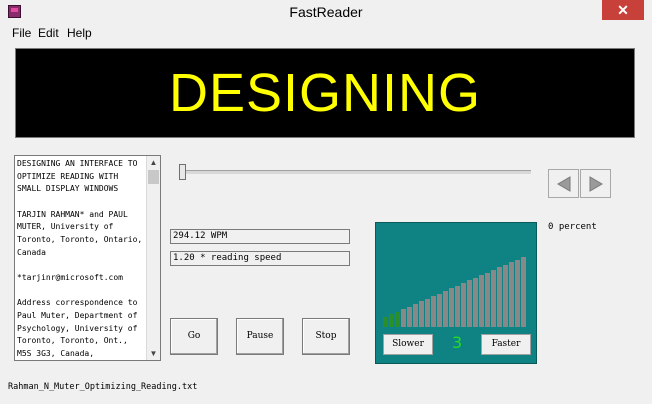 The image size is (652, 404). What do you see at coordinates (182, 172) in the screenshot?
I see `position-slider-thumb` at bounding box center [182, 172].